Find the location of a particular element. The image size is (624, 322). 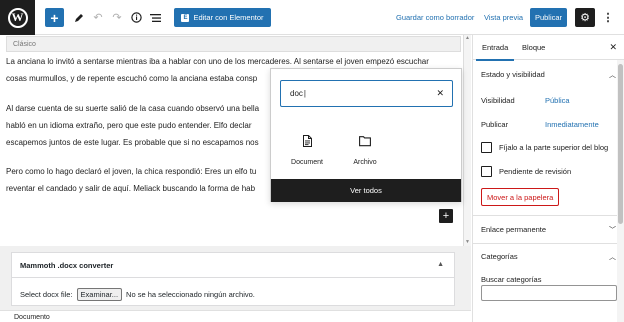

pending-review-checkbox is located at coordinates (486, 171).